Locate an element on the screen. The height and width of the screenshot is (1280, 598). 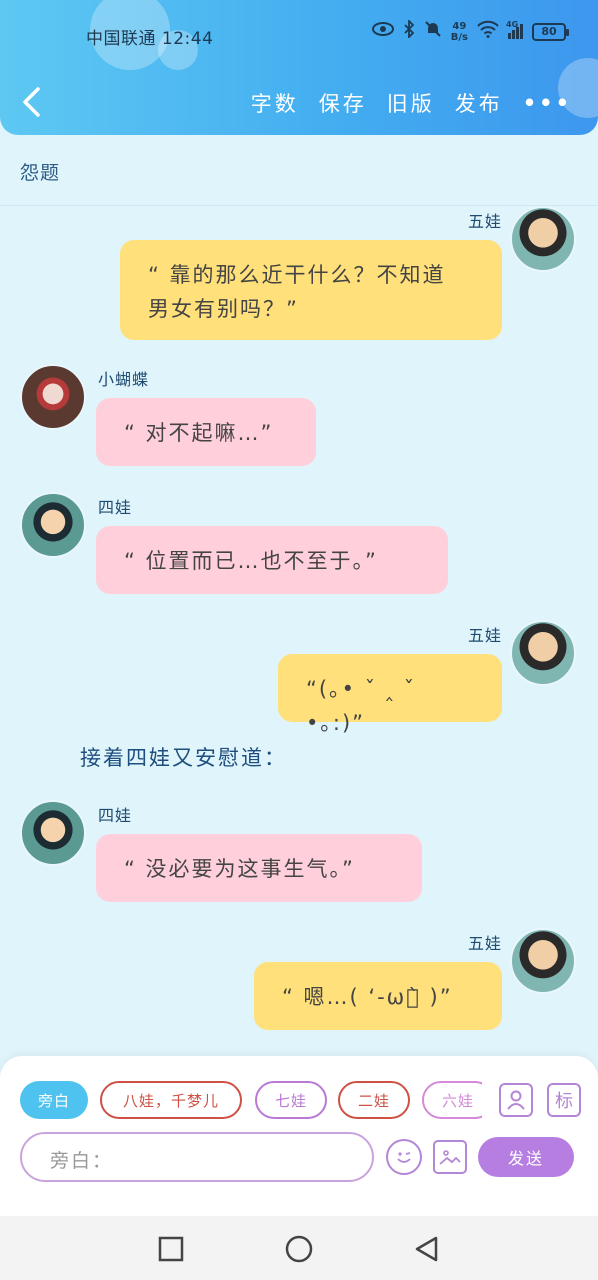
carrier-time: 中国联通 12:44 is located at coordinates (150, 39).